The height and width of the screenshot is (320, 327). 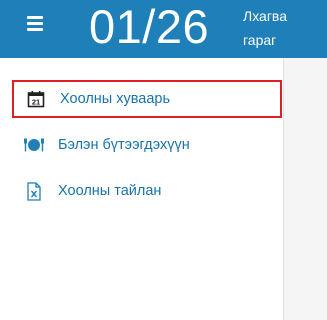 I want to click on current-weekday: Лхагва гараг, so click(x=265, y=28).